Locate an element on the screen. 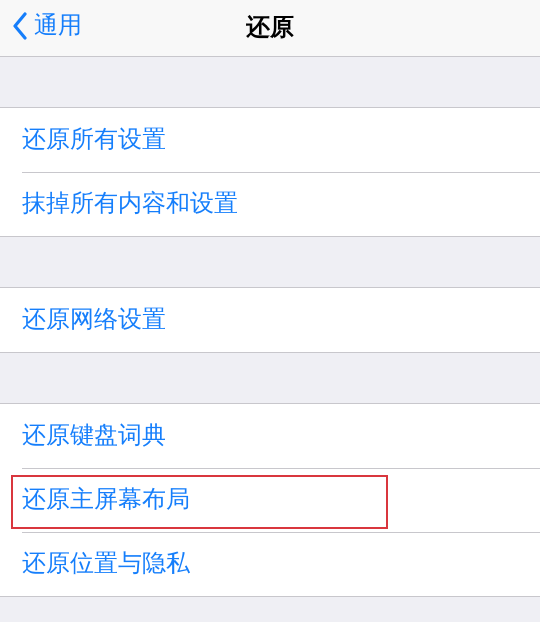 Image resolution: width=540 pixels, height=622 pixels. reset-option: 还原所有设置 is located at coordinates (270, 140).